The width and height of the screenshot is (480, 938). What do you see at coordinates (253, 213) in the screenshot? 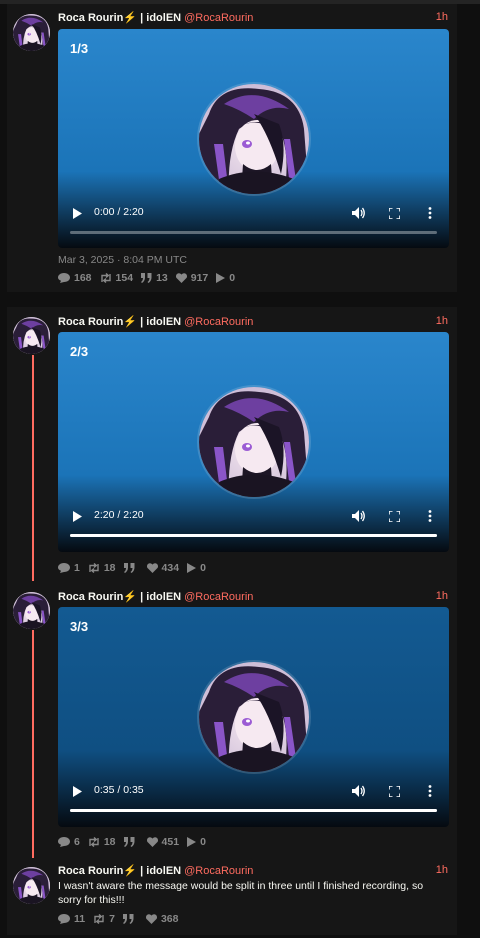
I see `video-controls: 0:00 / 2:20` at bounding box center [253, 213].